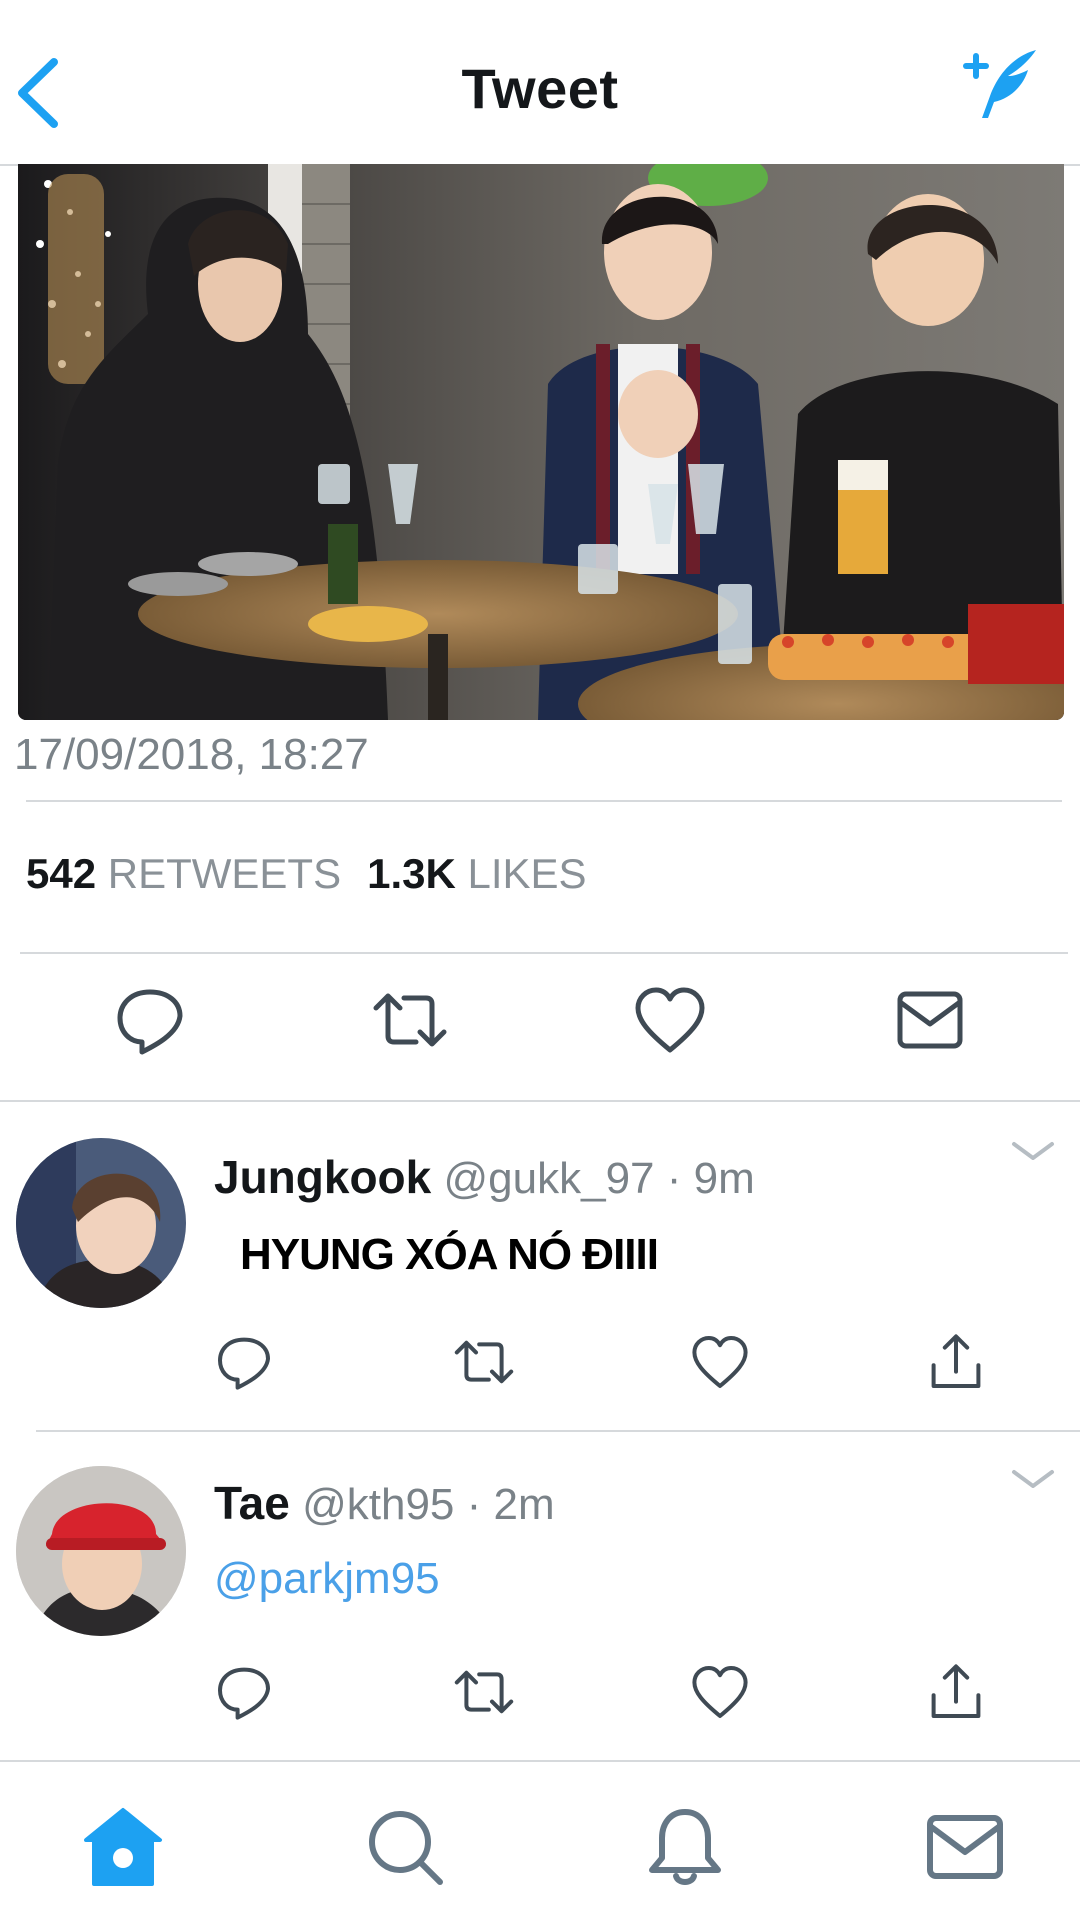 Image resolution: width=1080 pixels, height=1922 pixels. I want to click on messages-icon, so click(965, 1847).